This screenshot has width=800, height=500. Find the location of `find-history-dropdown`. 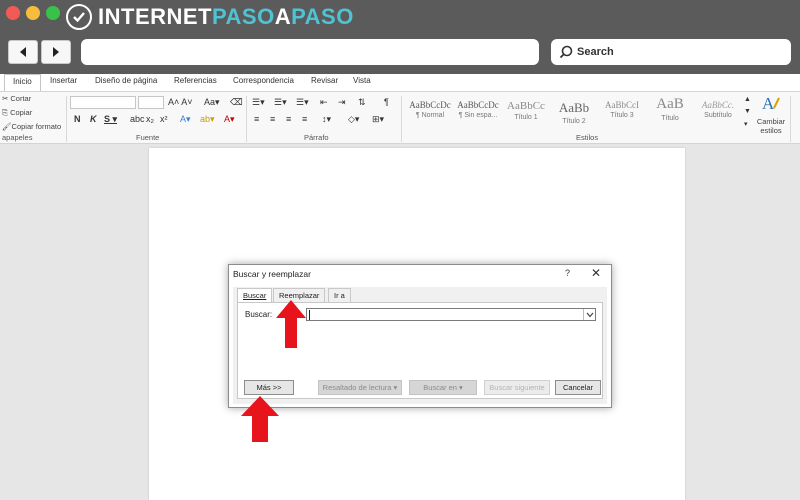

find-history-dropdown is located at coordinates (589, 314).